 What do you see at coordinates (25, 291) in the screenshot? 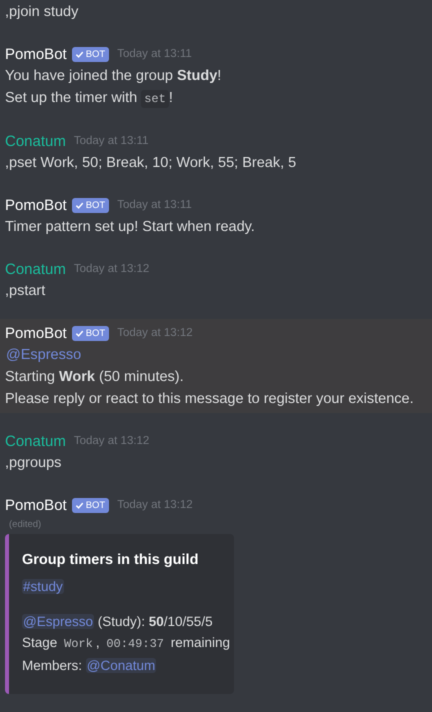
I see `message-text: ,pstart` at bounding box center [25, 291].